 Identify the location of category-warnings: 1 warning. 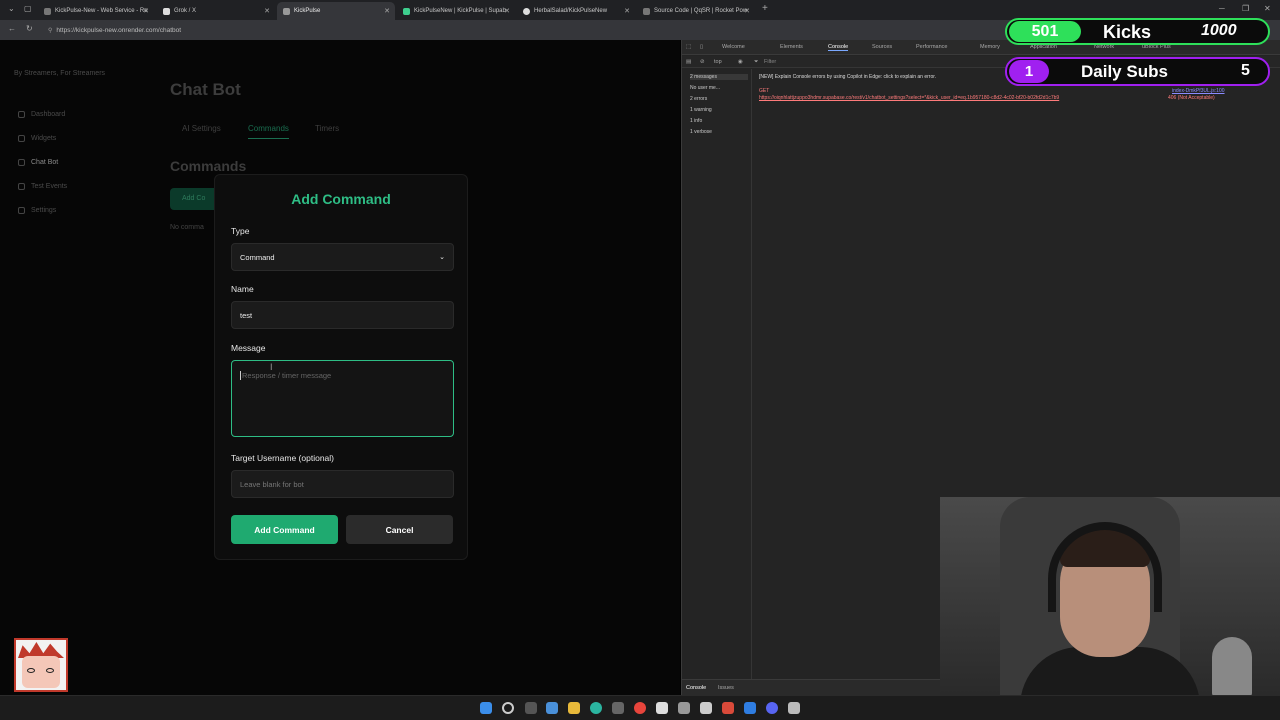
(701, 110).